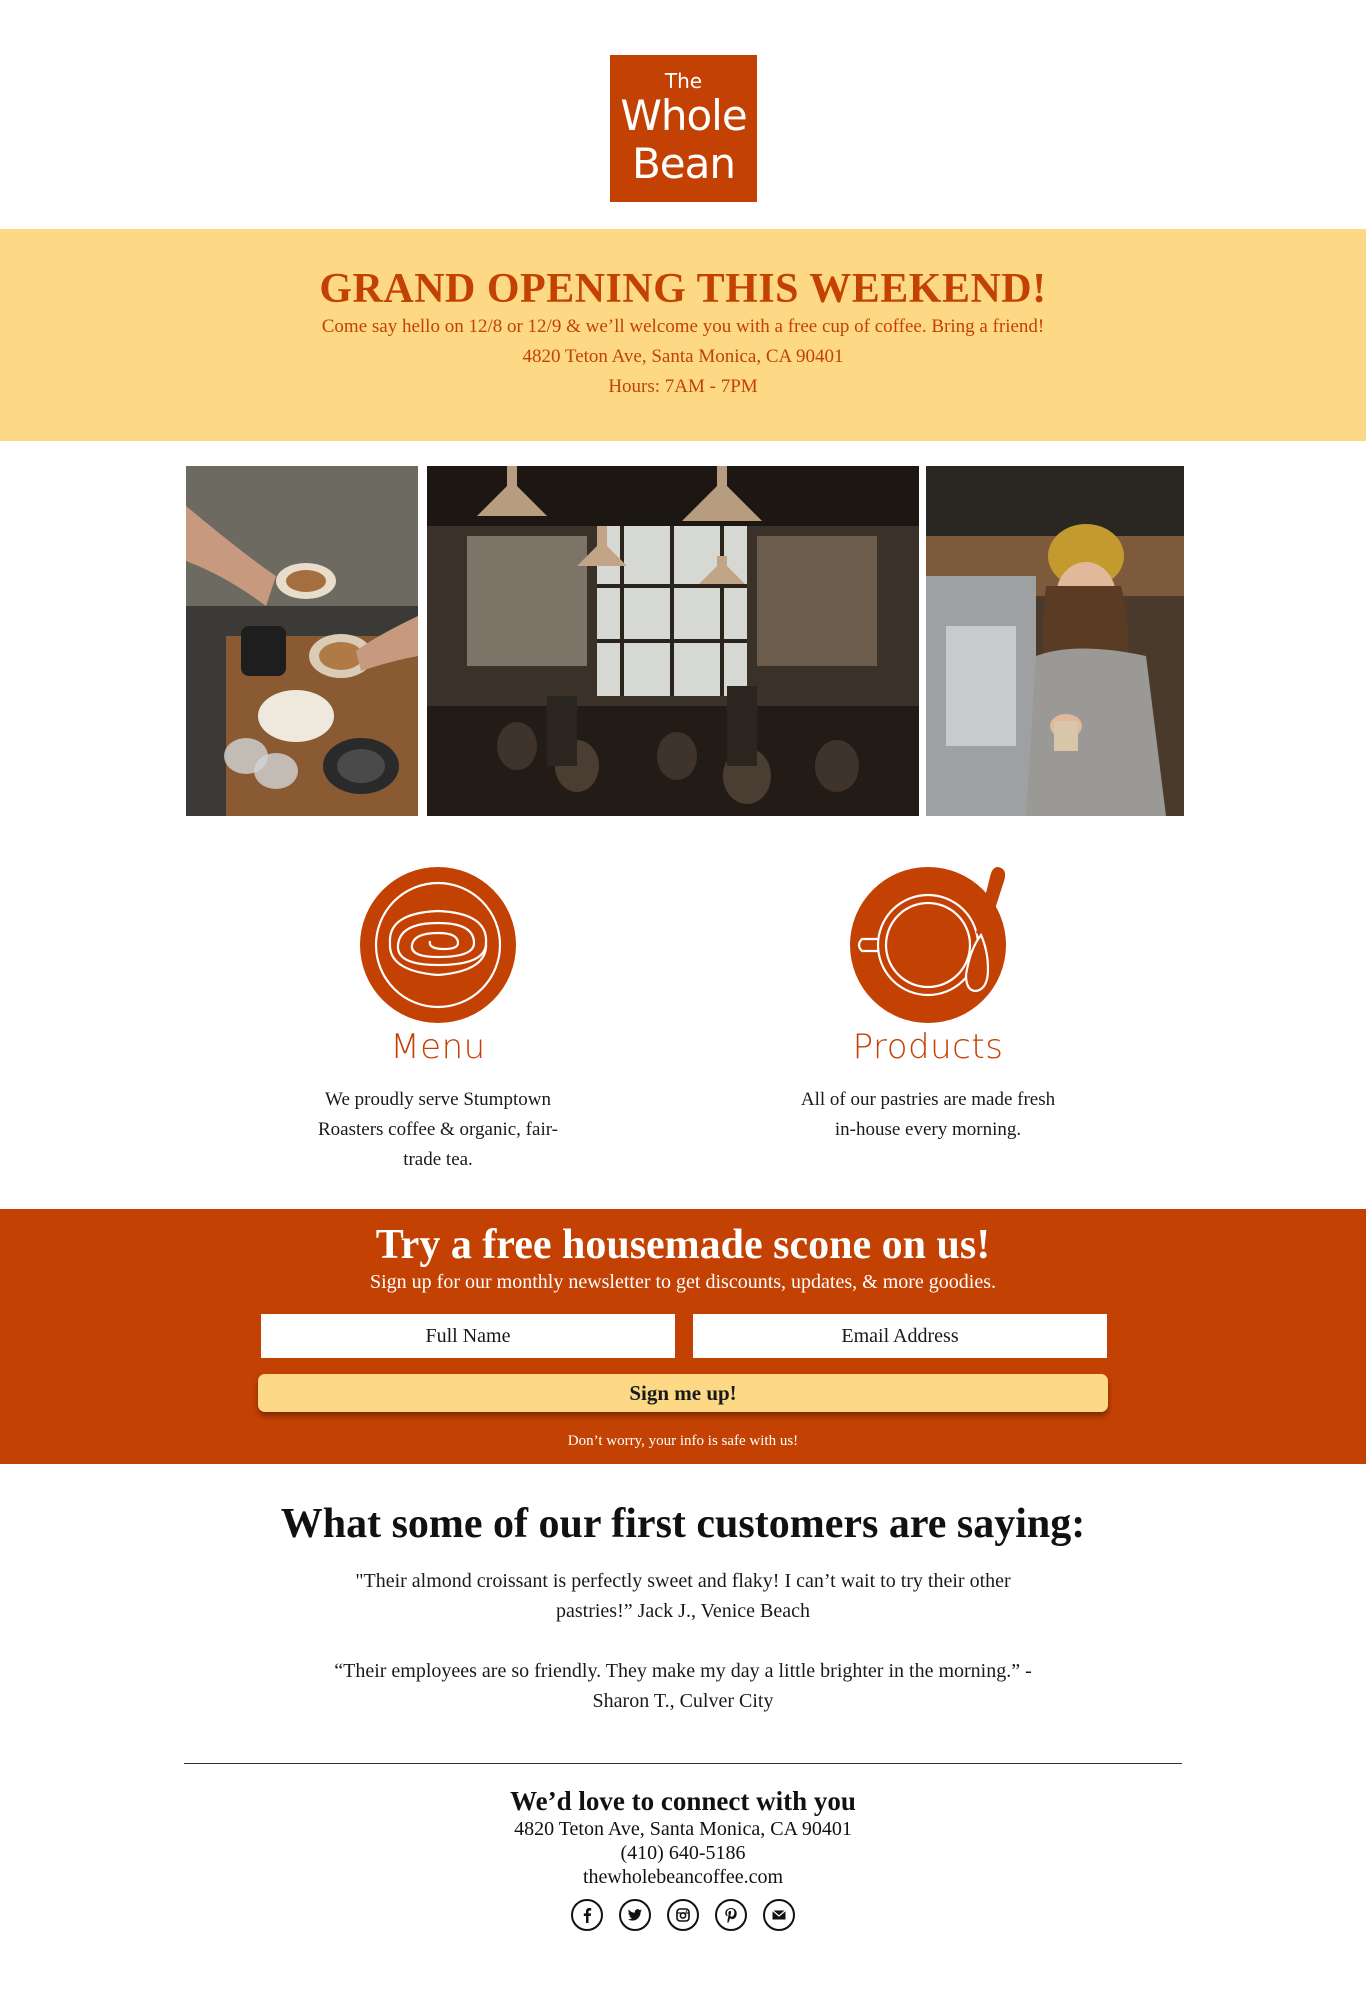 This screenshot has width=1366, height=2000. I want to click on sign-up-button: Sign me up!, so click(683, 1393).